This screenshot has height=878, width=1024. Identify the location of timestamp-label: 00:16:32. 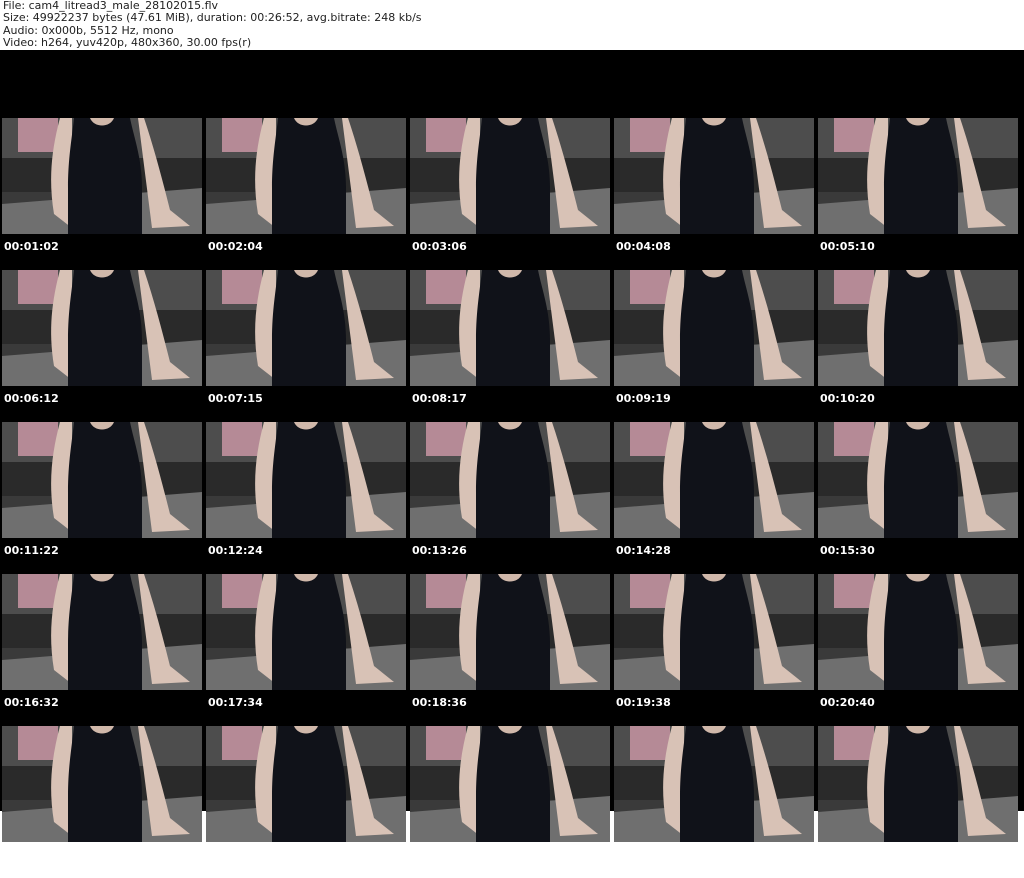
(31, 702).